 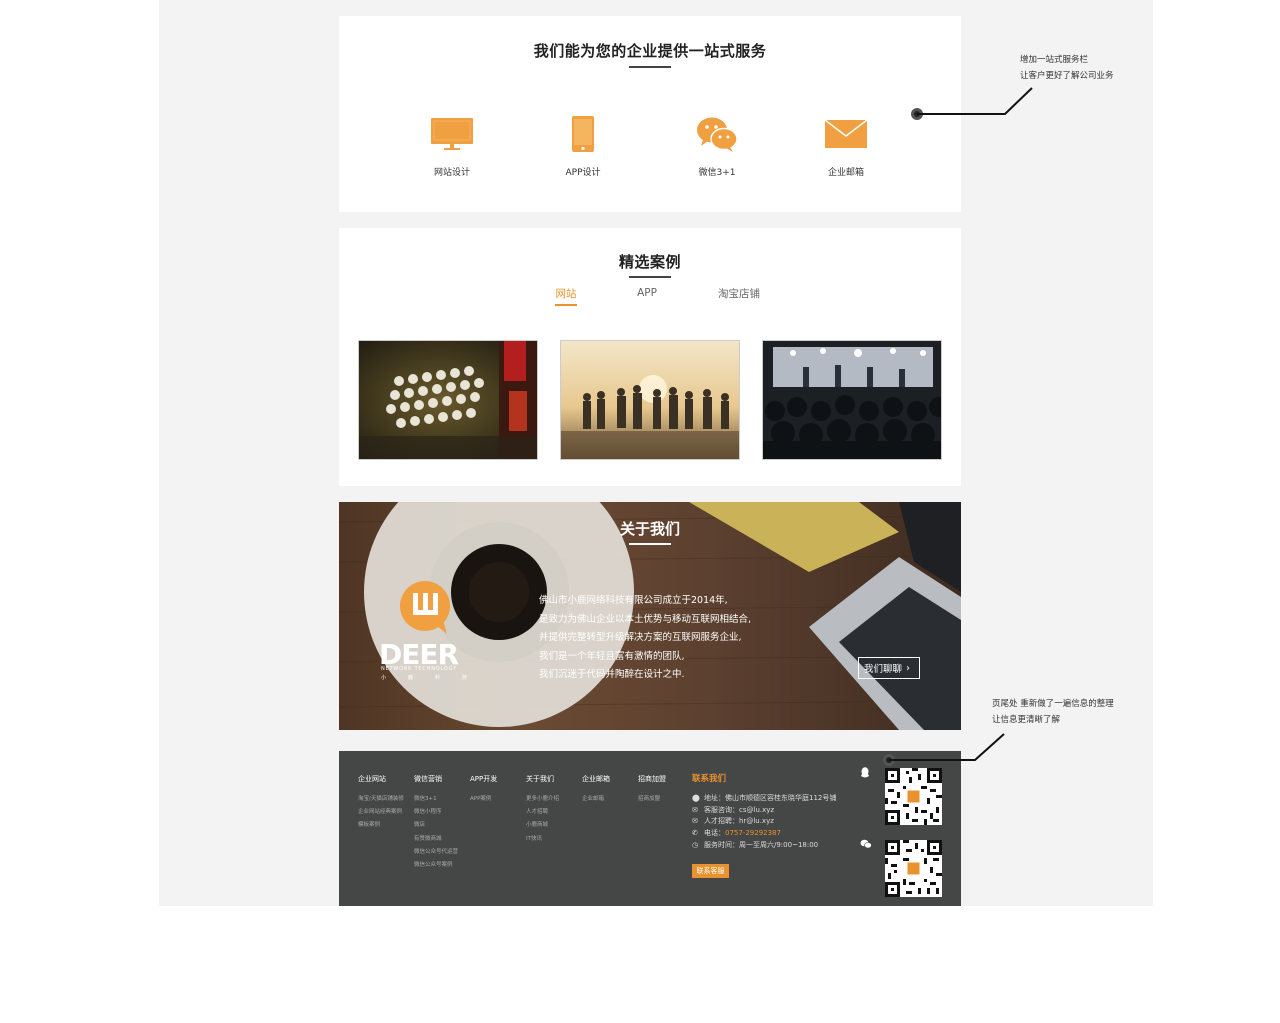 What do you see at coordinates (958, 426) in the screenshot?
I see `annotation-leader-lines` at bounding box center [958, 426].